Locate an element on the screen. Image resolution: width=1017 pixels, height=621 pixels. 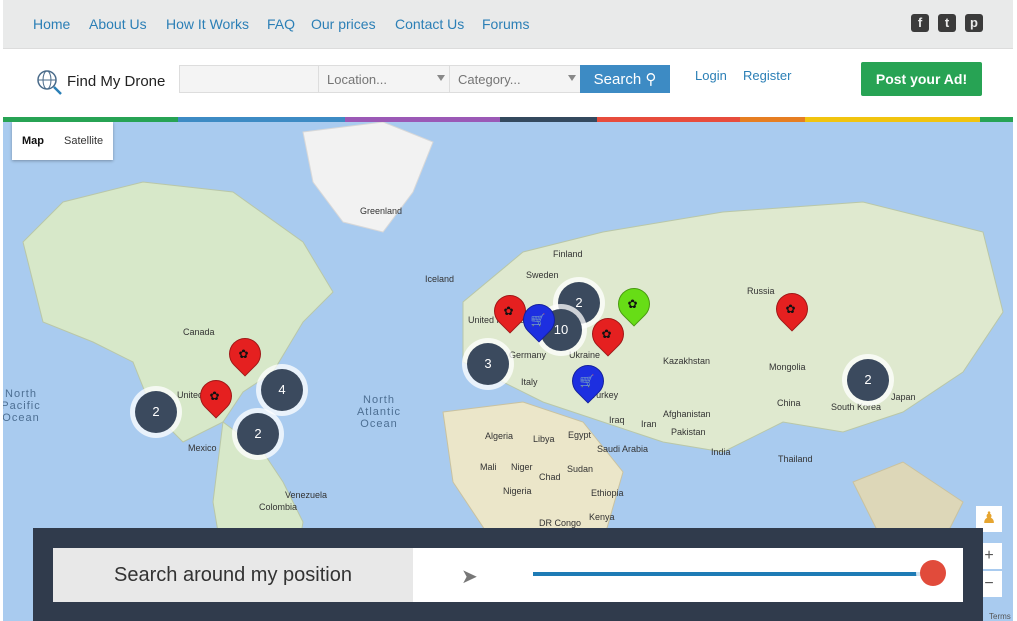
country-label: Afghanistan is located at coordinates (687, 414).